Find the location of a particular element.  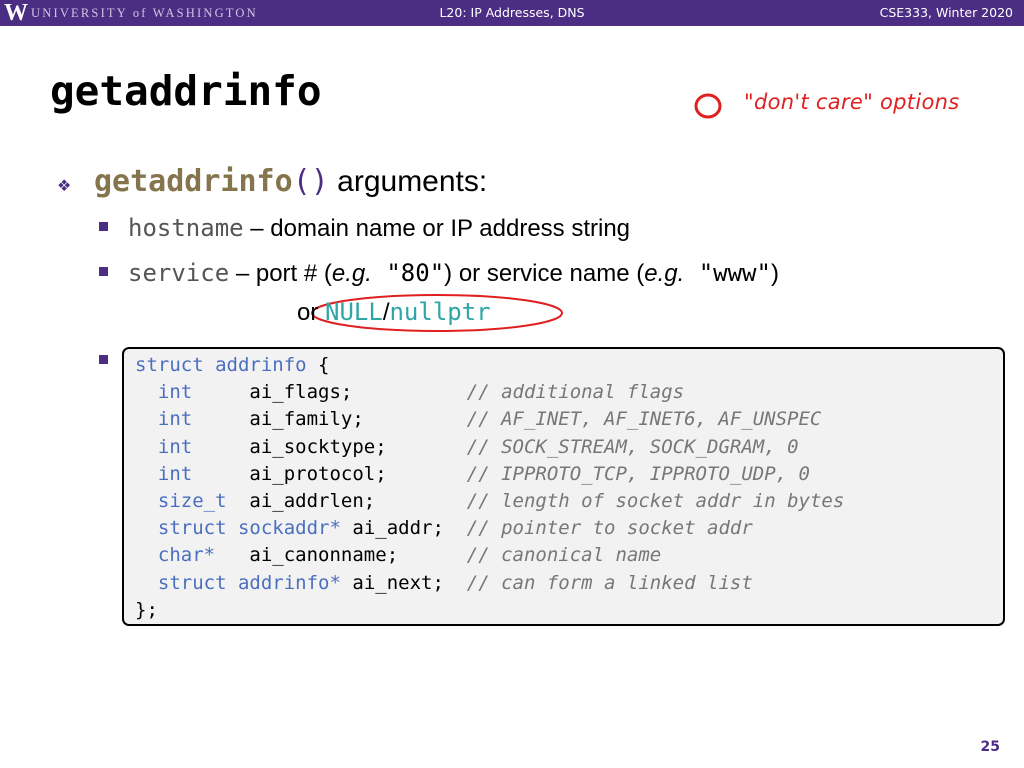

code-field-name: ai_canonname; is located at coordinates (324, 555).